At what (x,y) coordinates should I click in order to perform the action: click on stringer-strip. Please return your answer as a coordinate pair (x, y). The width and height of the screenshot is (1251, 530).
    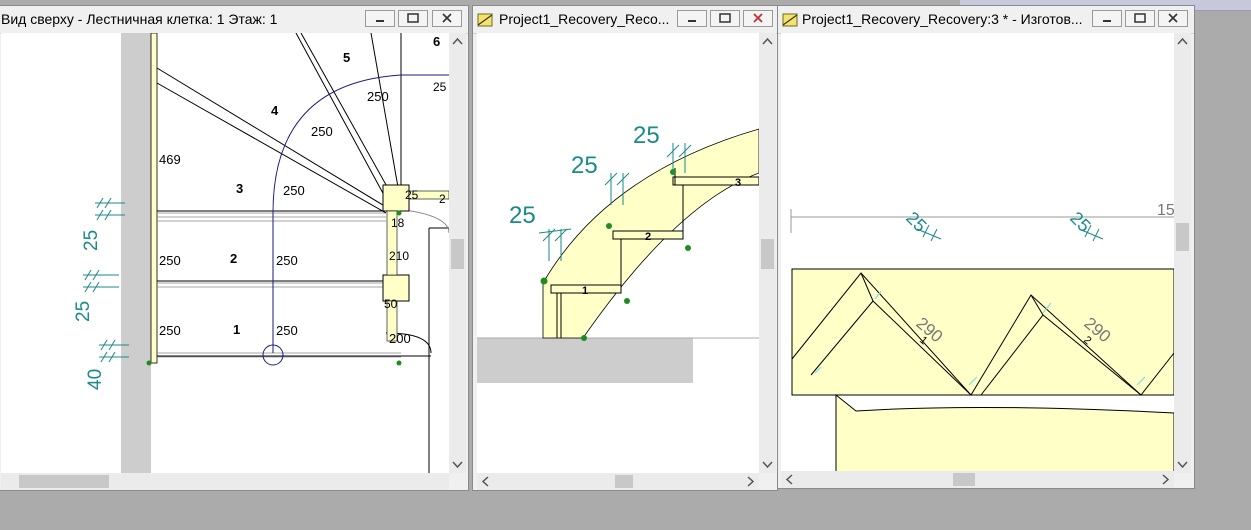
    Looking at the image, I should click on (154, 198).